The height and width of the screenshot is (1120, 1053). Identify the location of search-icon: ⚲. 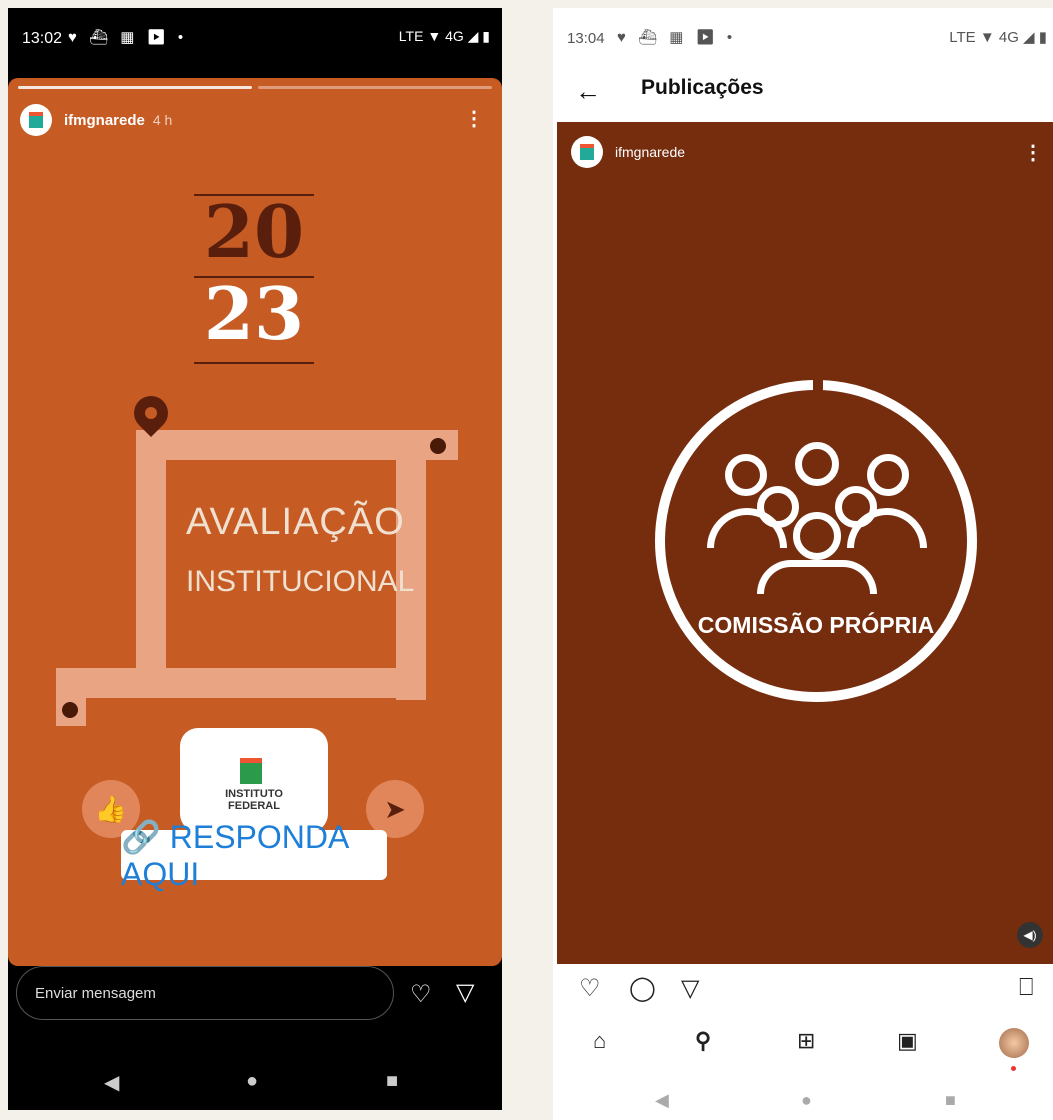
(703, 1041).